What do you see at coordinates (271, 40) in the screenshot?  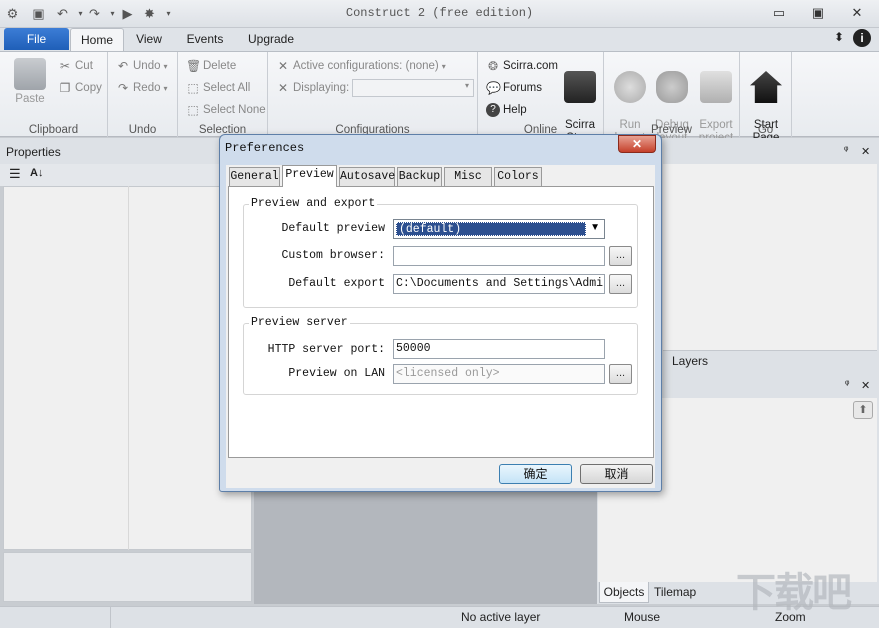 I see `tab-upgrade: Upgrade` at bounding box center [271, 40].